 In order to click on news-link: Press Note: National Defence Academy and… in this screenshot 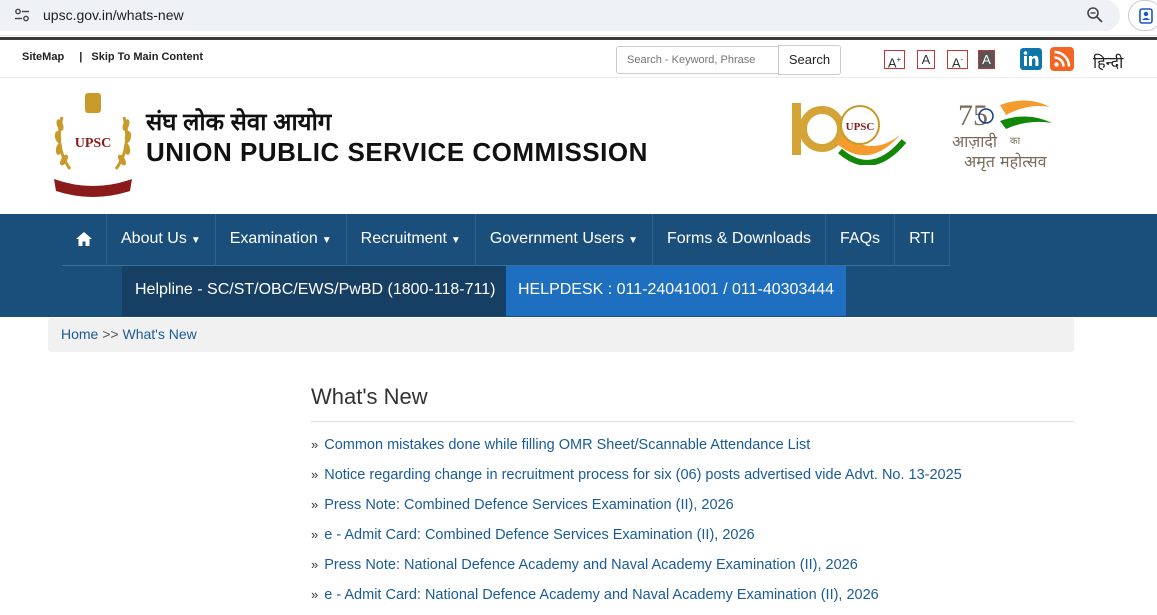, I will do `click(591, 565)`.